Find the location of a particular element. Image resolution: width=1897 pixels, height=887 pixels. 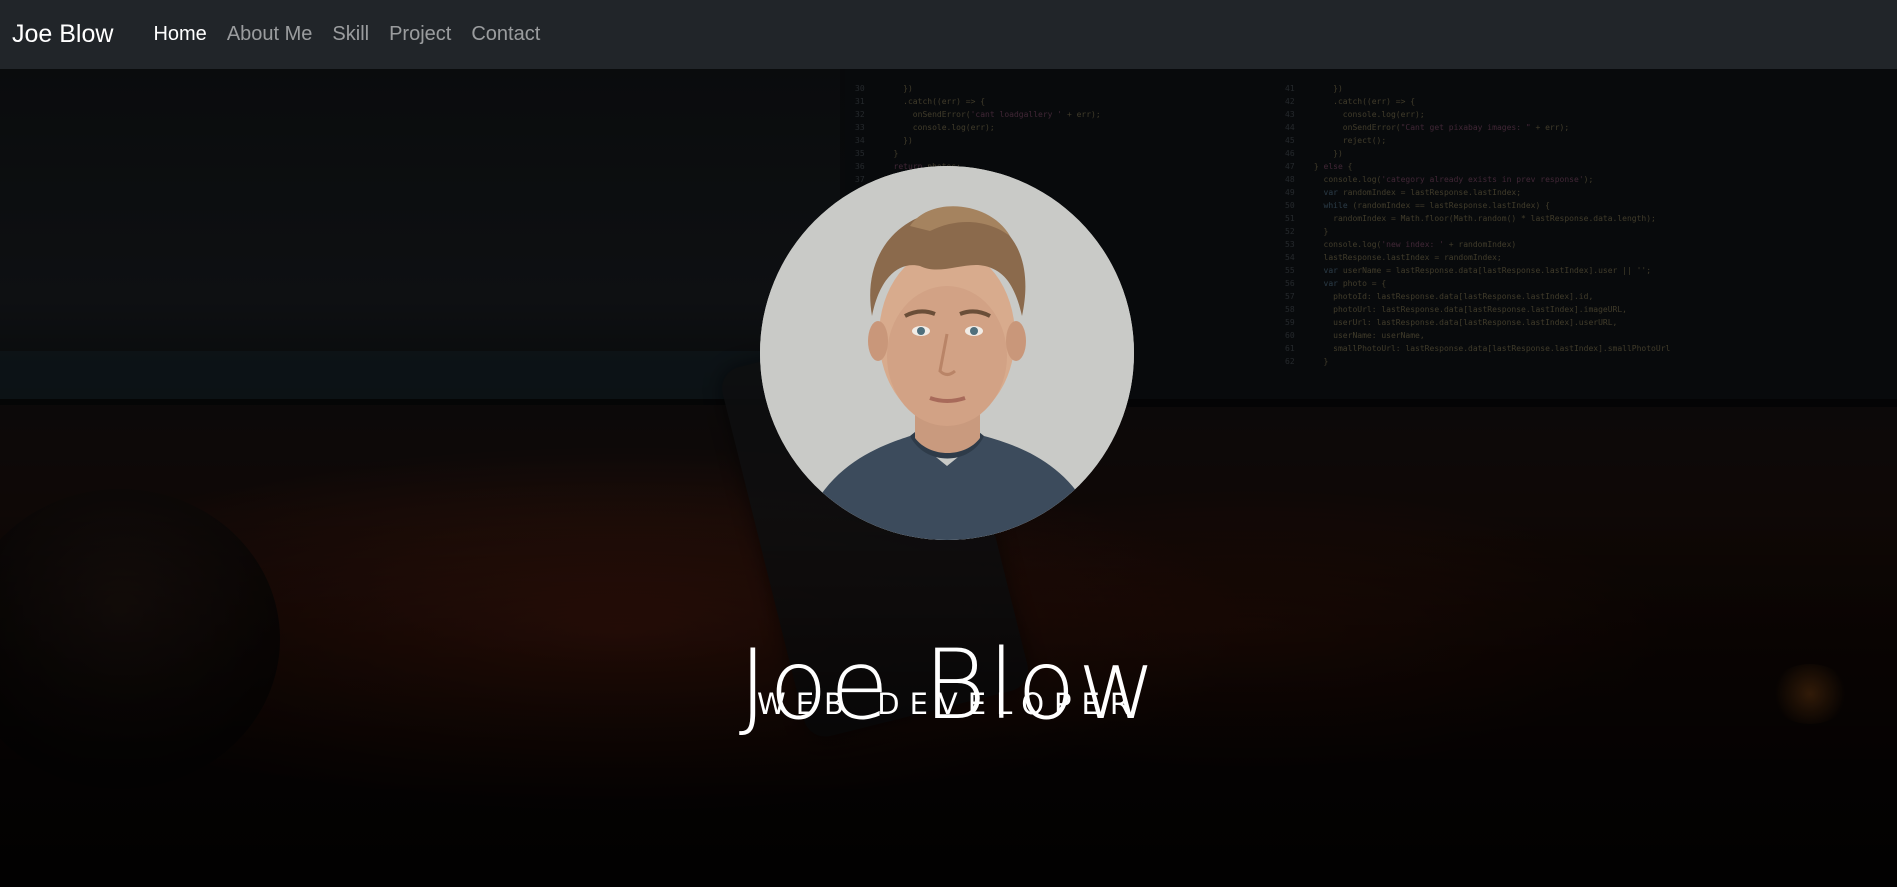

nav-link-about-me: About Me is located at coordinates (270, 34).